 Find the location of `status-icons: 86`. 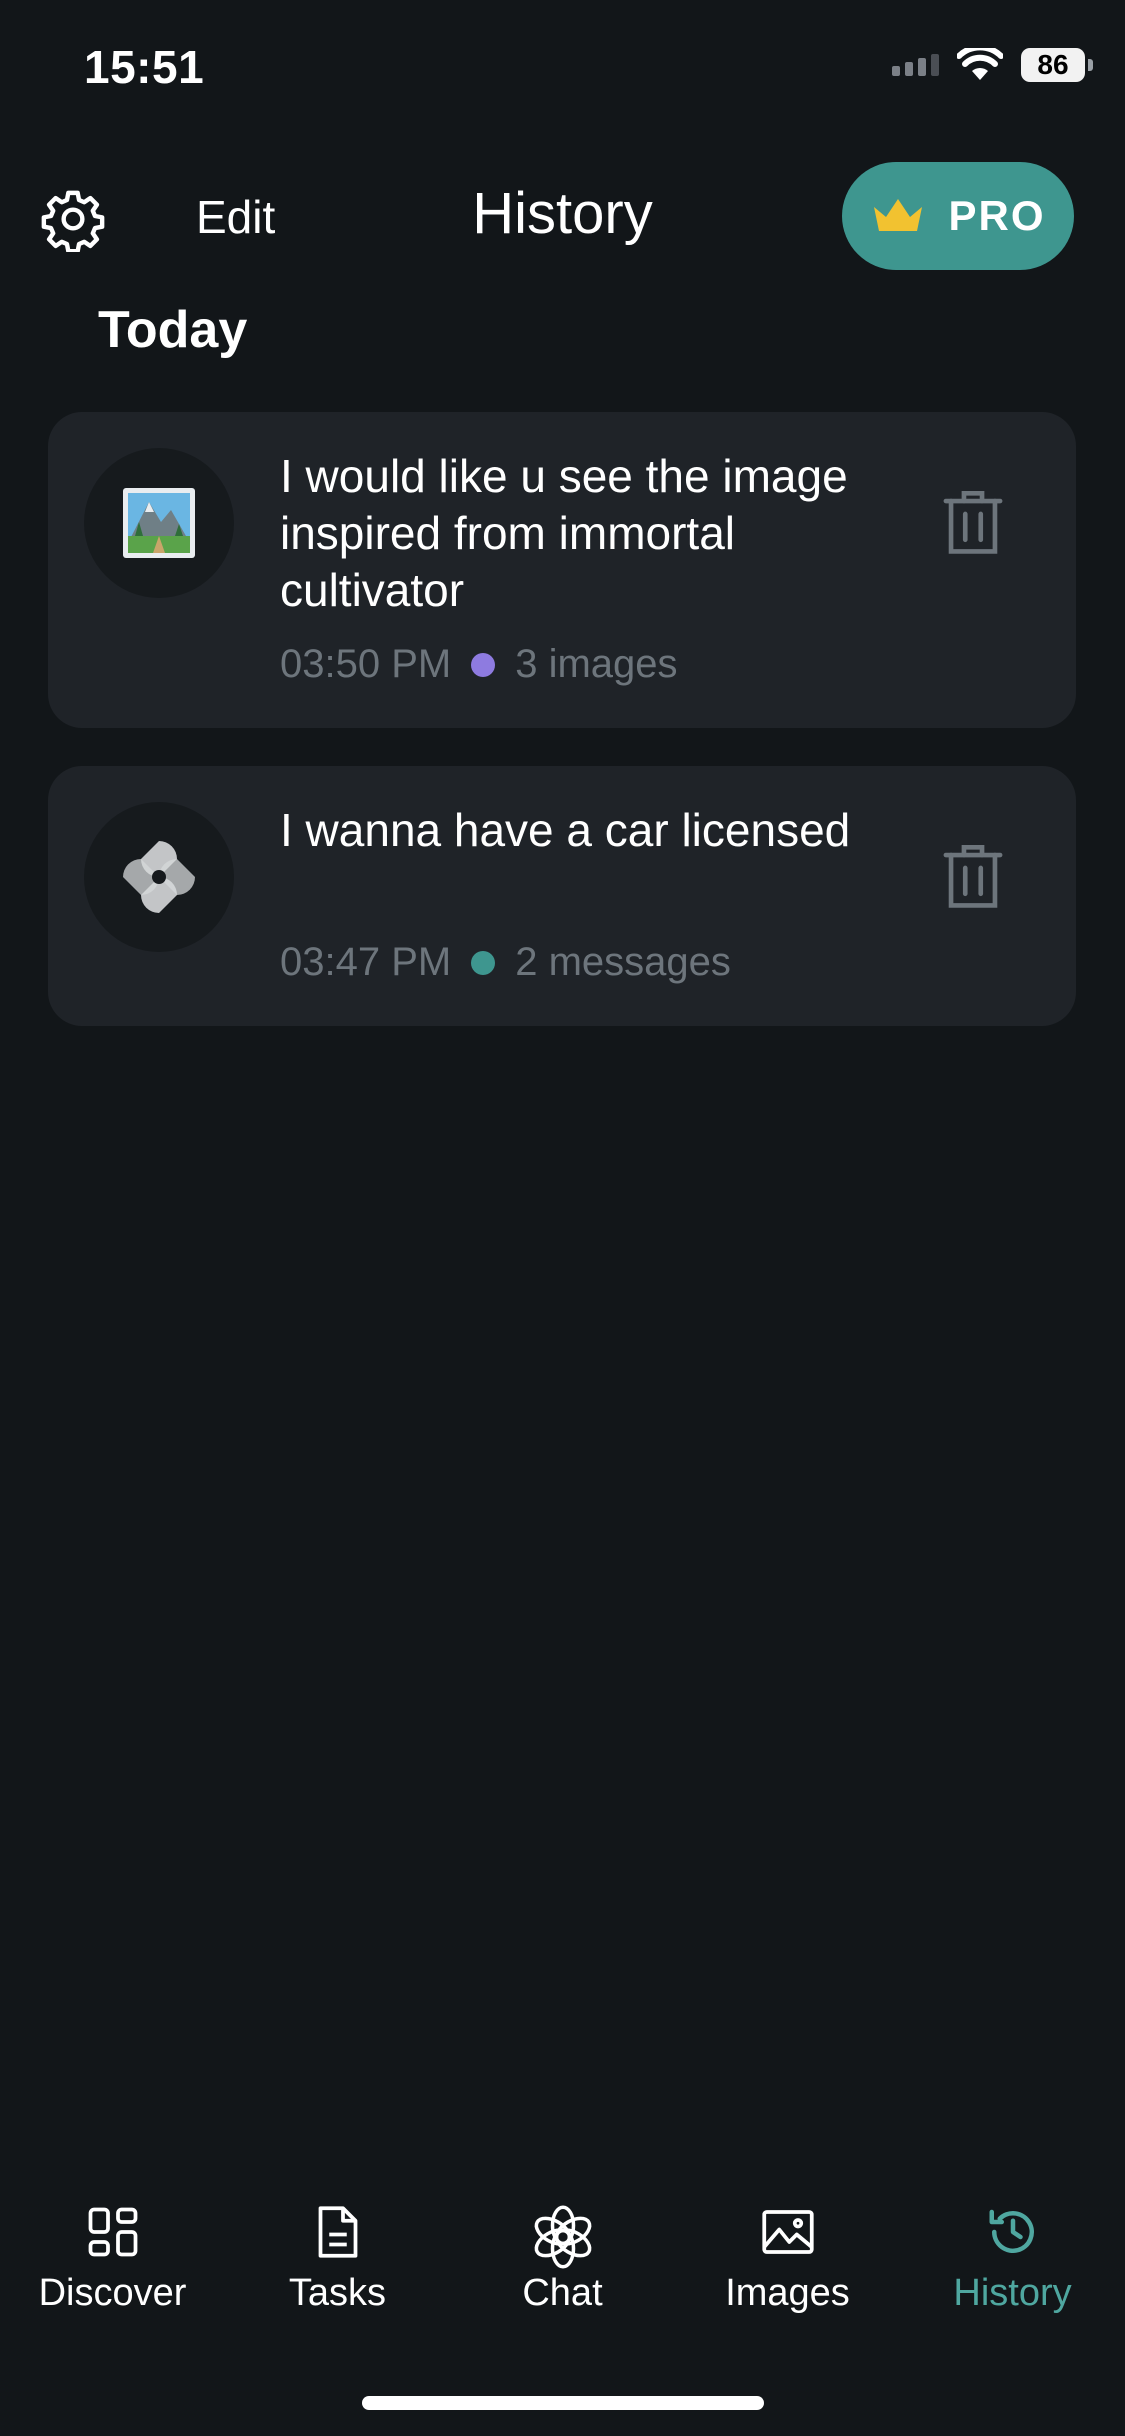

status-icons: 86 is located at coordinates (992, 65).